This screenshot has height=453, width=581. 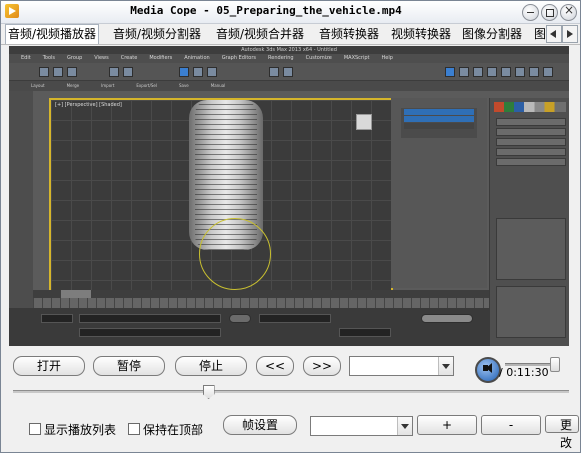 What do you see at coordinates (401, 366) in the screenshot?
I see `media-combo` at bounding box center [401, 366].